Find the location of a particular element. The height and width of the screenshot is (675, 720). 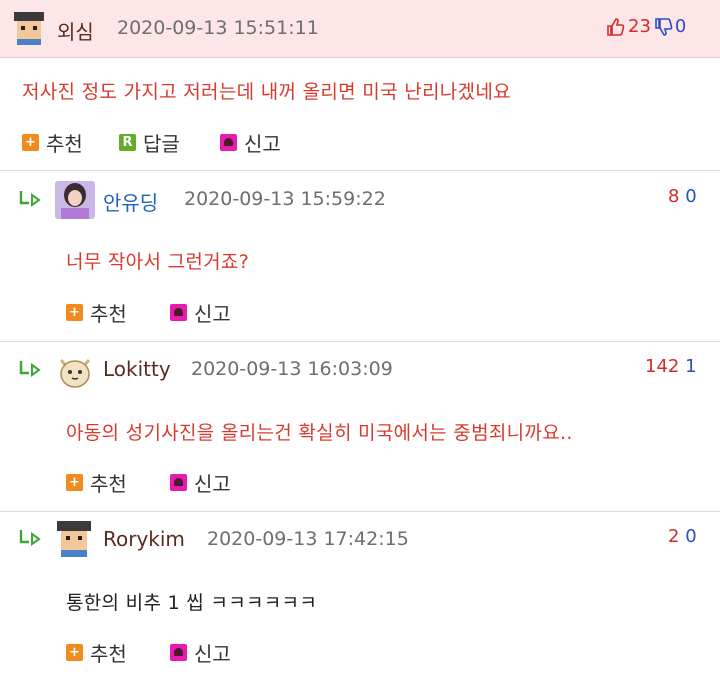

author-name: 외심 is located at coordinates (75, 30).